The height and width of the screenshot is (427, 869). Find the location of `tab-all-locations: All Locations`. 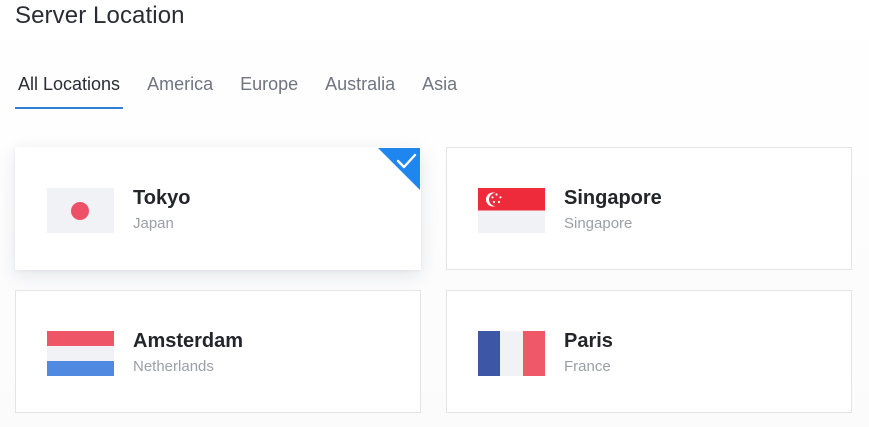

tab-all-locations: All Locations is located at coordinates (69, 89).